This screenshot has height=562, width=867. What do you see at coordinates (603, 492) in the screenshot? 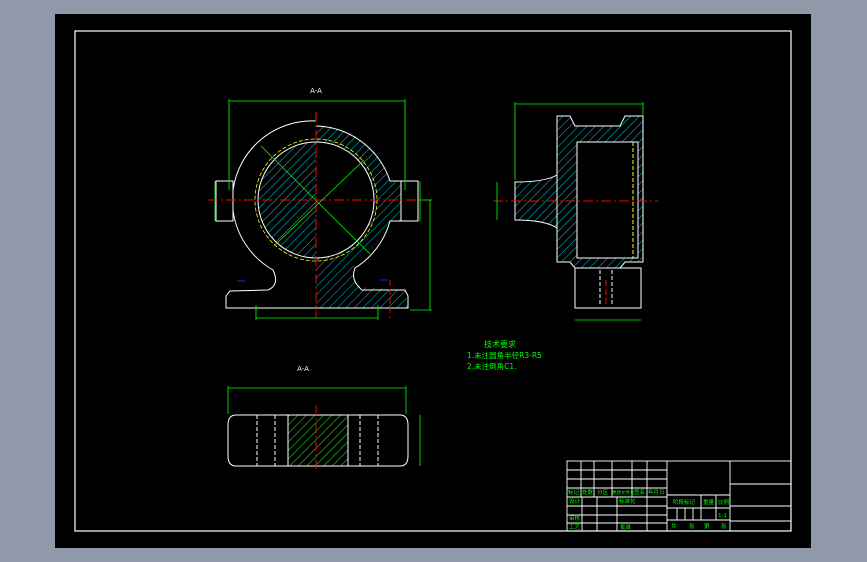
I see `tb-header-2: 分区` at bounding box center [603, 492].